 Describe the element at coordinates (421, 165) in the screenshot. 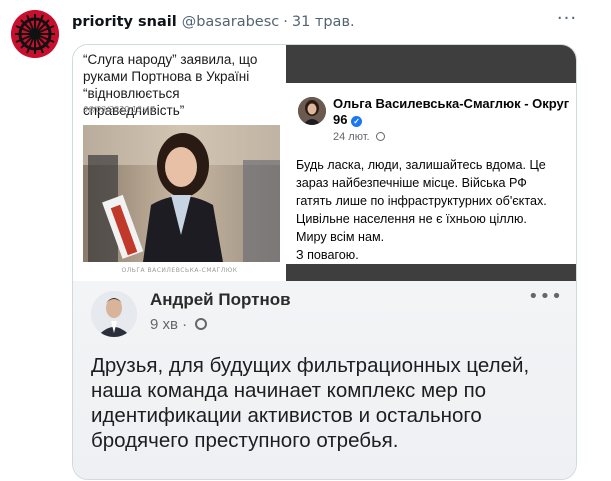

I see `fb-text-line: Будь ласка, люди, залишайтесь вдома. Це` at that location.